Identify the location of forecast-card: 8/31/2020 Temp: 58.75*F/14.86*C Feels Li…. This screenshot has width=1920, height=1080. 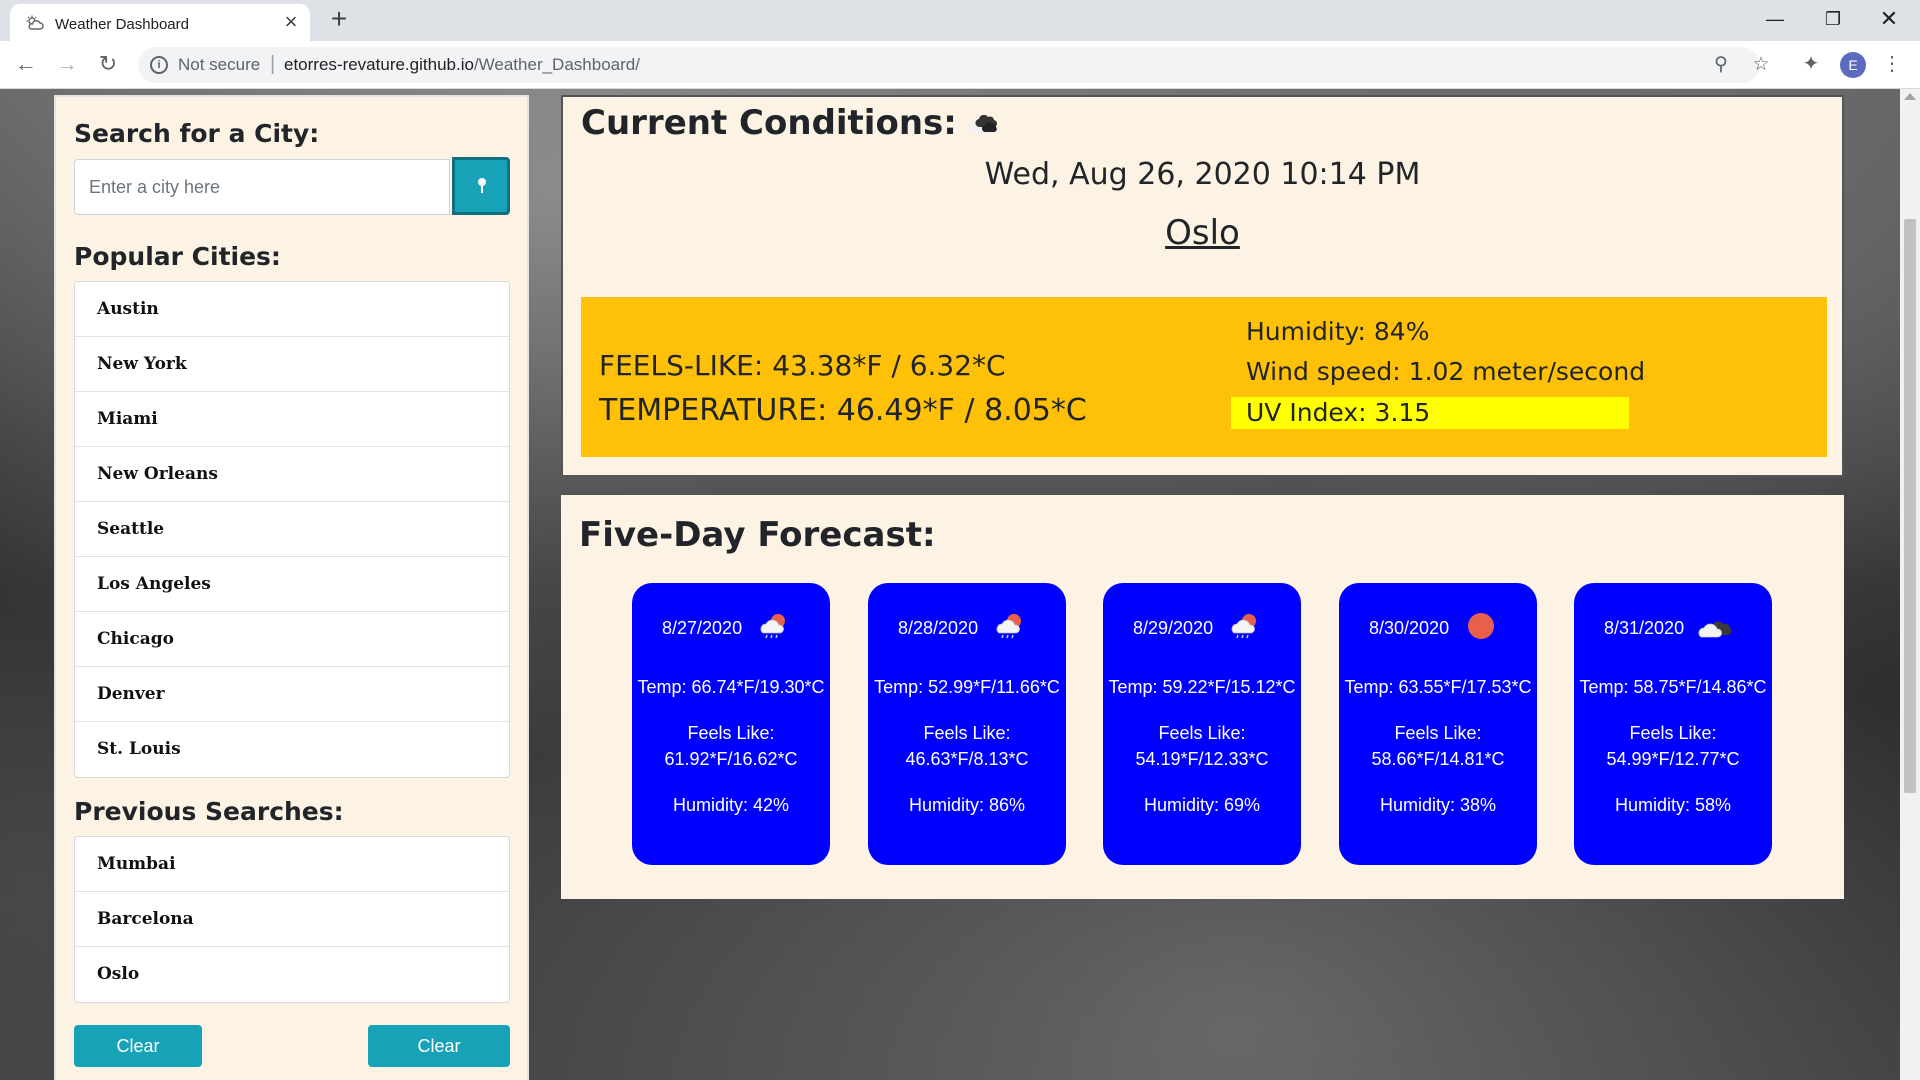
(1673, 724).